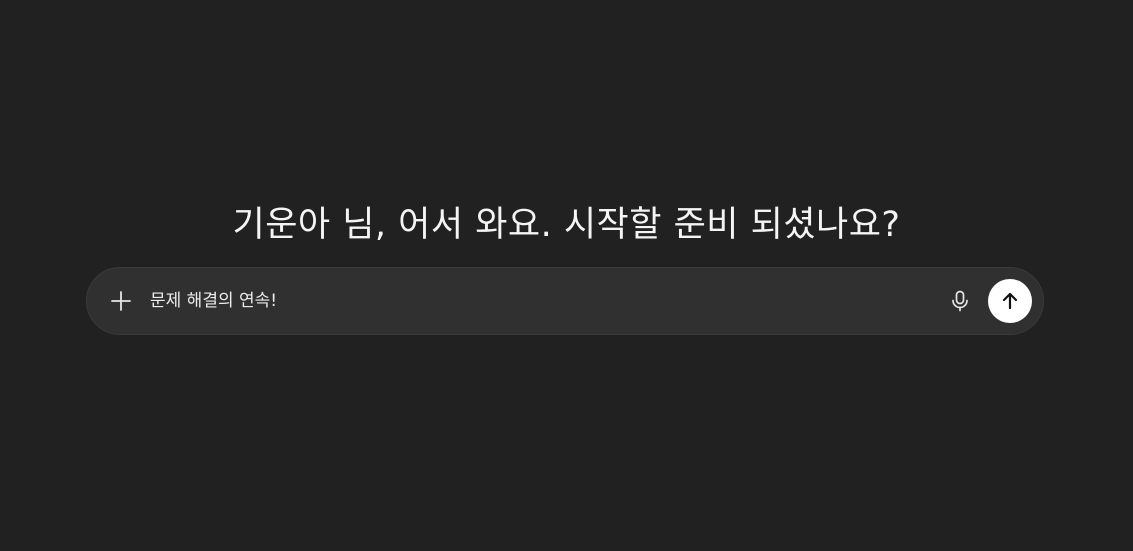  I want to click on voice-input-button, so click(960, 301).